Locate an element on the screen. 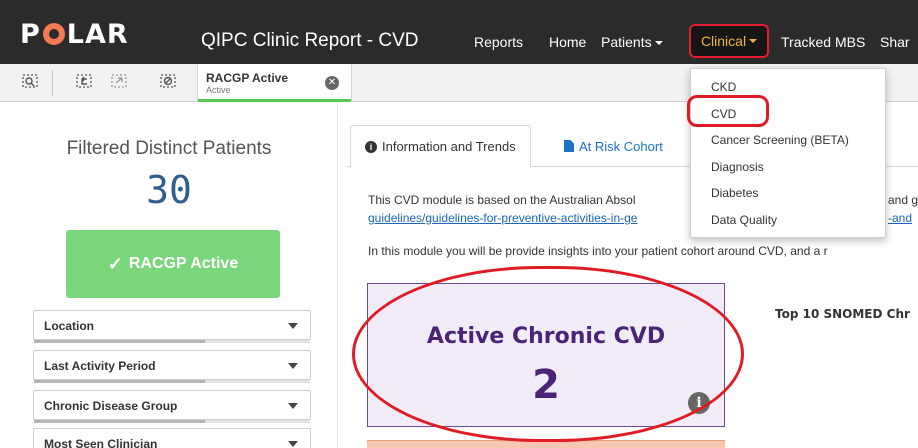 This screenshot has height=448, width=918. menu-item-cancer-screening: Cancer Screening (BETA) is located at coordinates (780, 140).